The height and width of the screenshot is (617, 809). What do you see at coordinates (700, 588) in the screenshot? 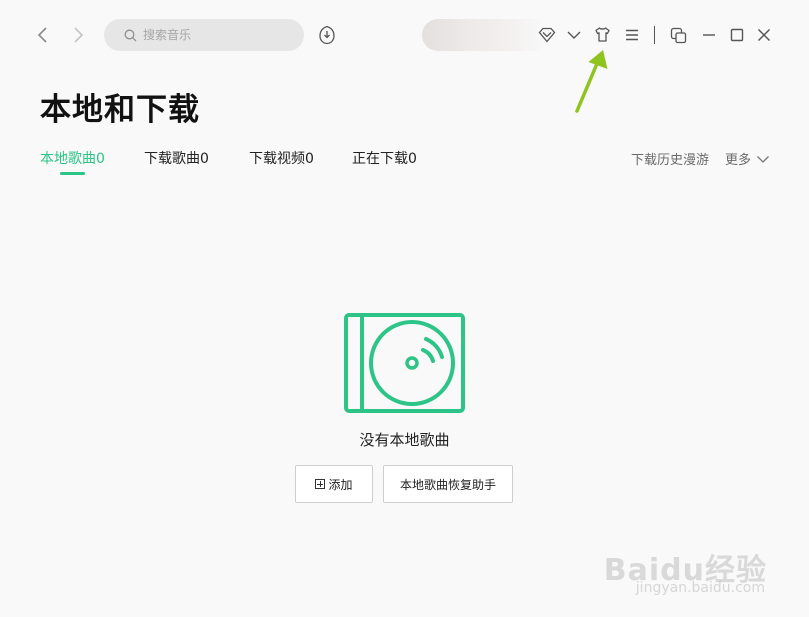
I see `watermark-url: jingyan.baidu.com` at bounding box center [700, 588].